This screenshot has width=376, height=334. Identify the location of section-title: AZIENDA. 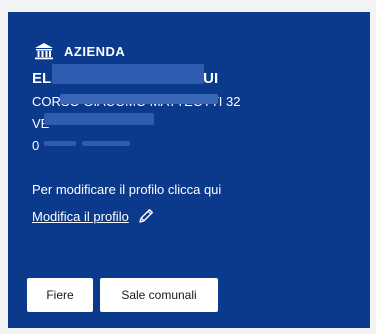
(95, 51).